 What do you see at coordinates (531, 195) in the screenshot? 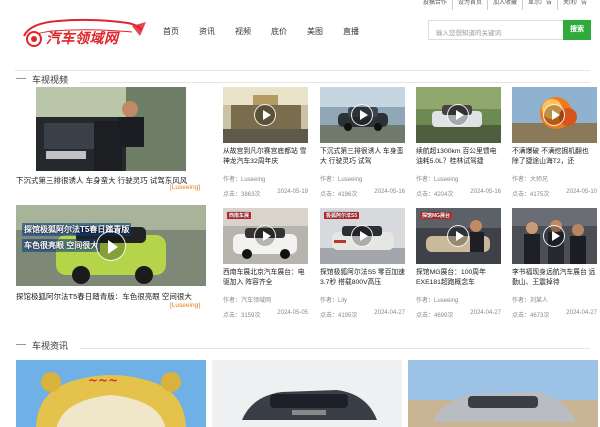
I see `video-views: 点击：4175次` at bounding box center [531, 195].